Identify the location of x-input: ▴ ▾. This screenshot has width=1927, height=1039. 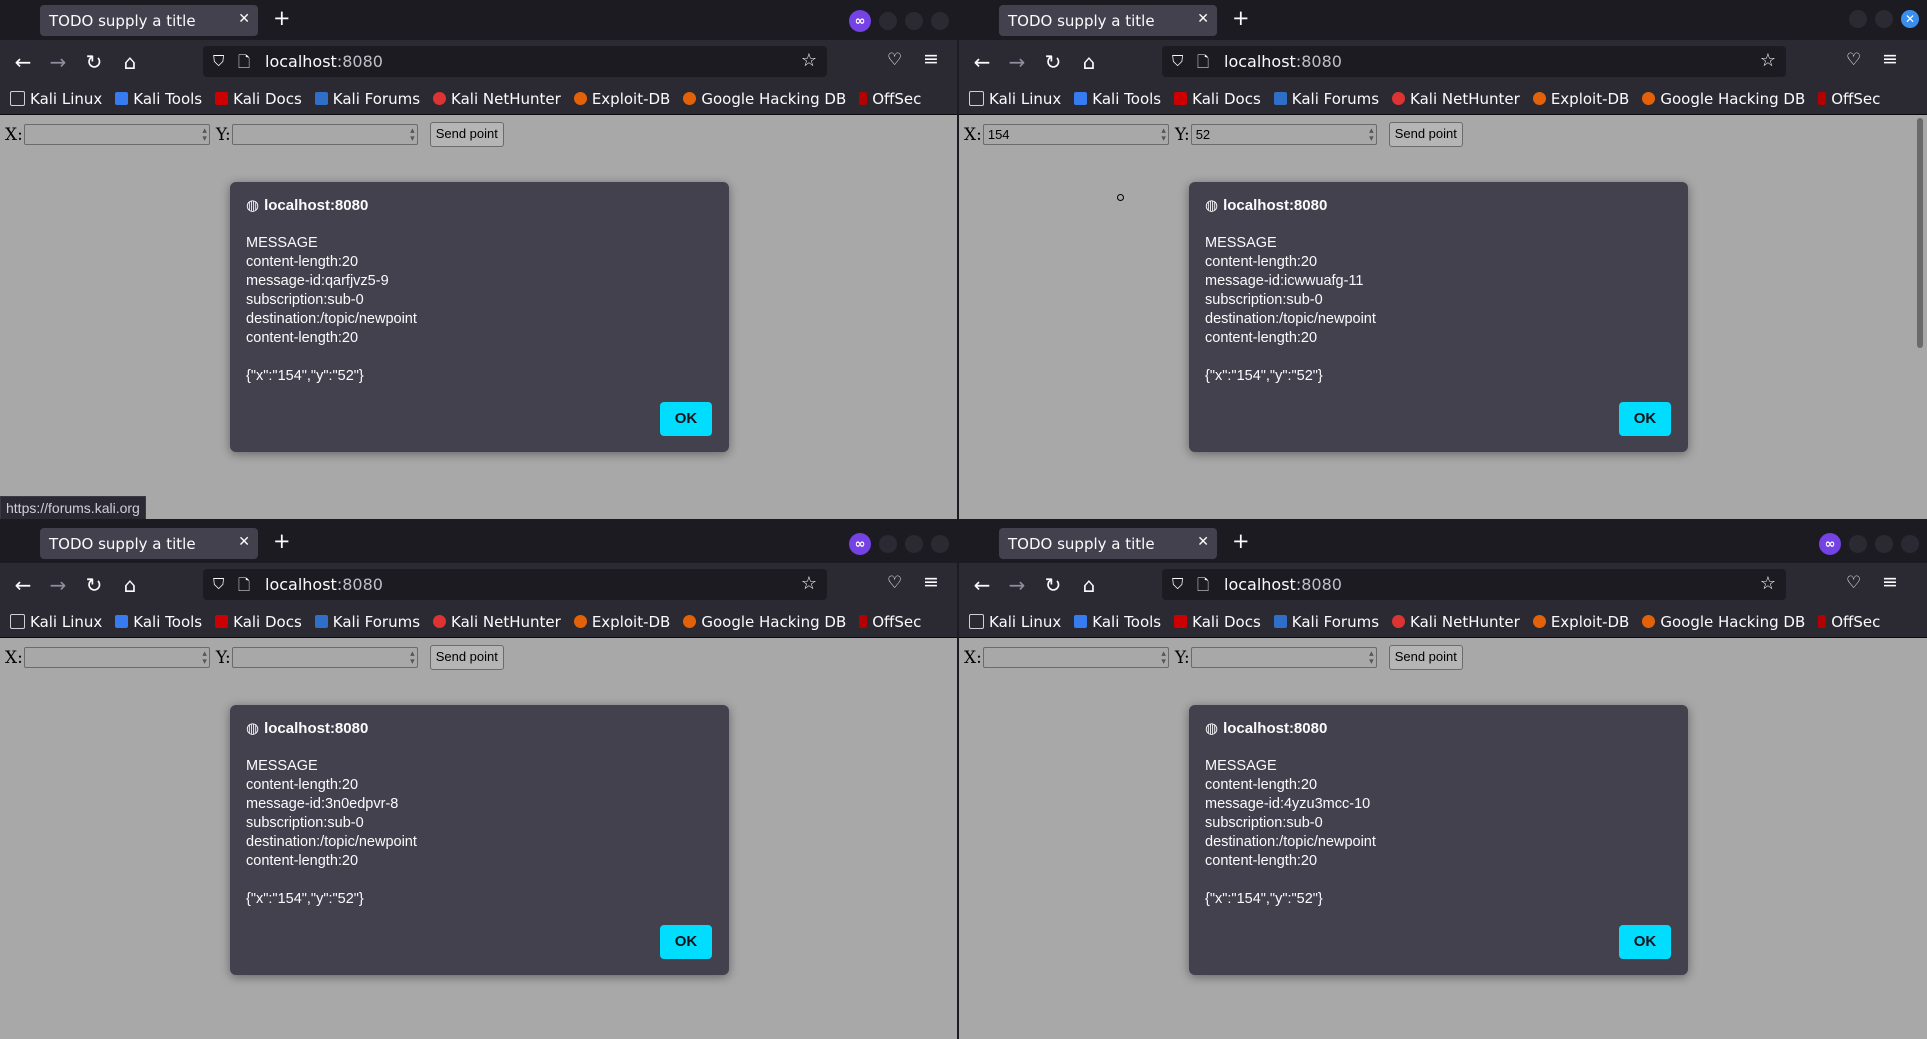
(116, 657).